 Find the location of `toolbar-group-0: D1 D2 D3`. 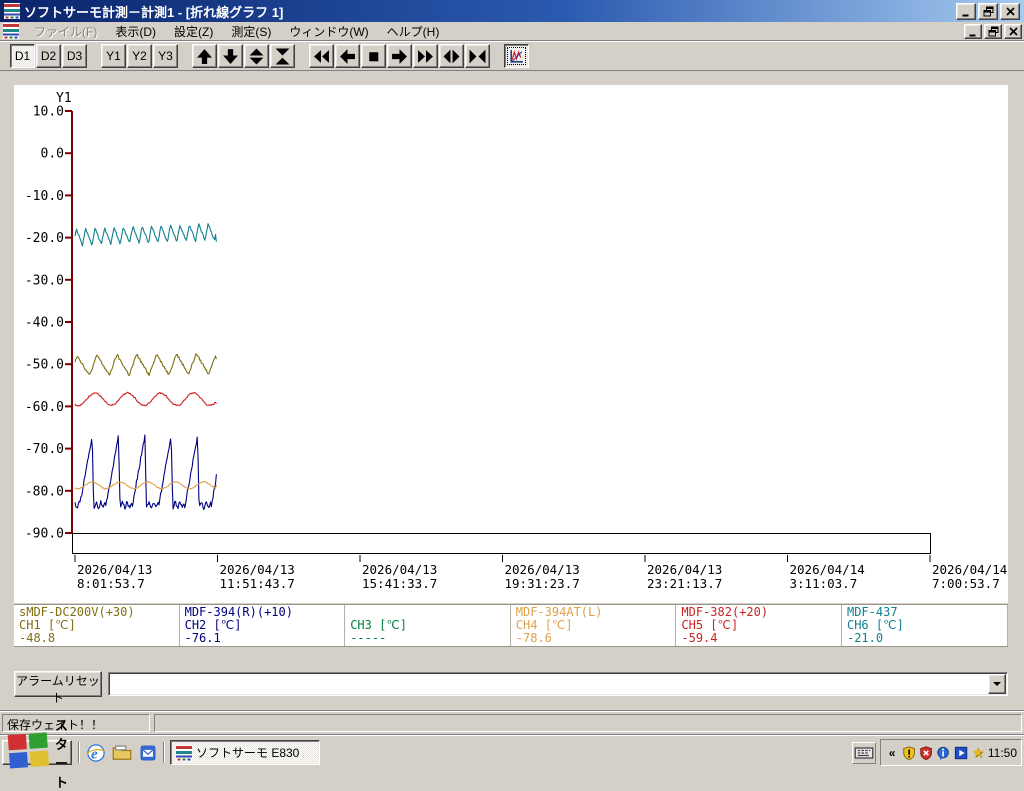

toolbar-group-0: D1 D2 D3 is located at coordinates (49, 56).